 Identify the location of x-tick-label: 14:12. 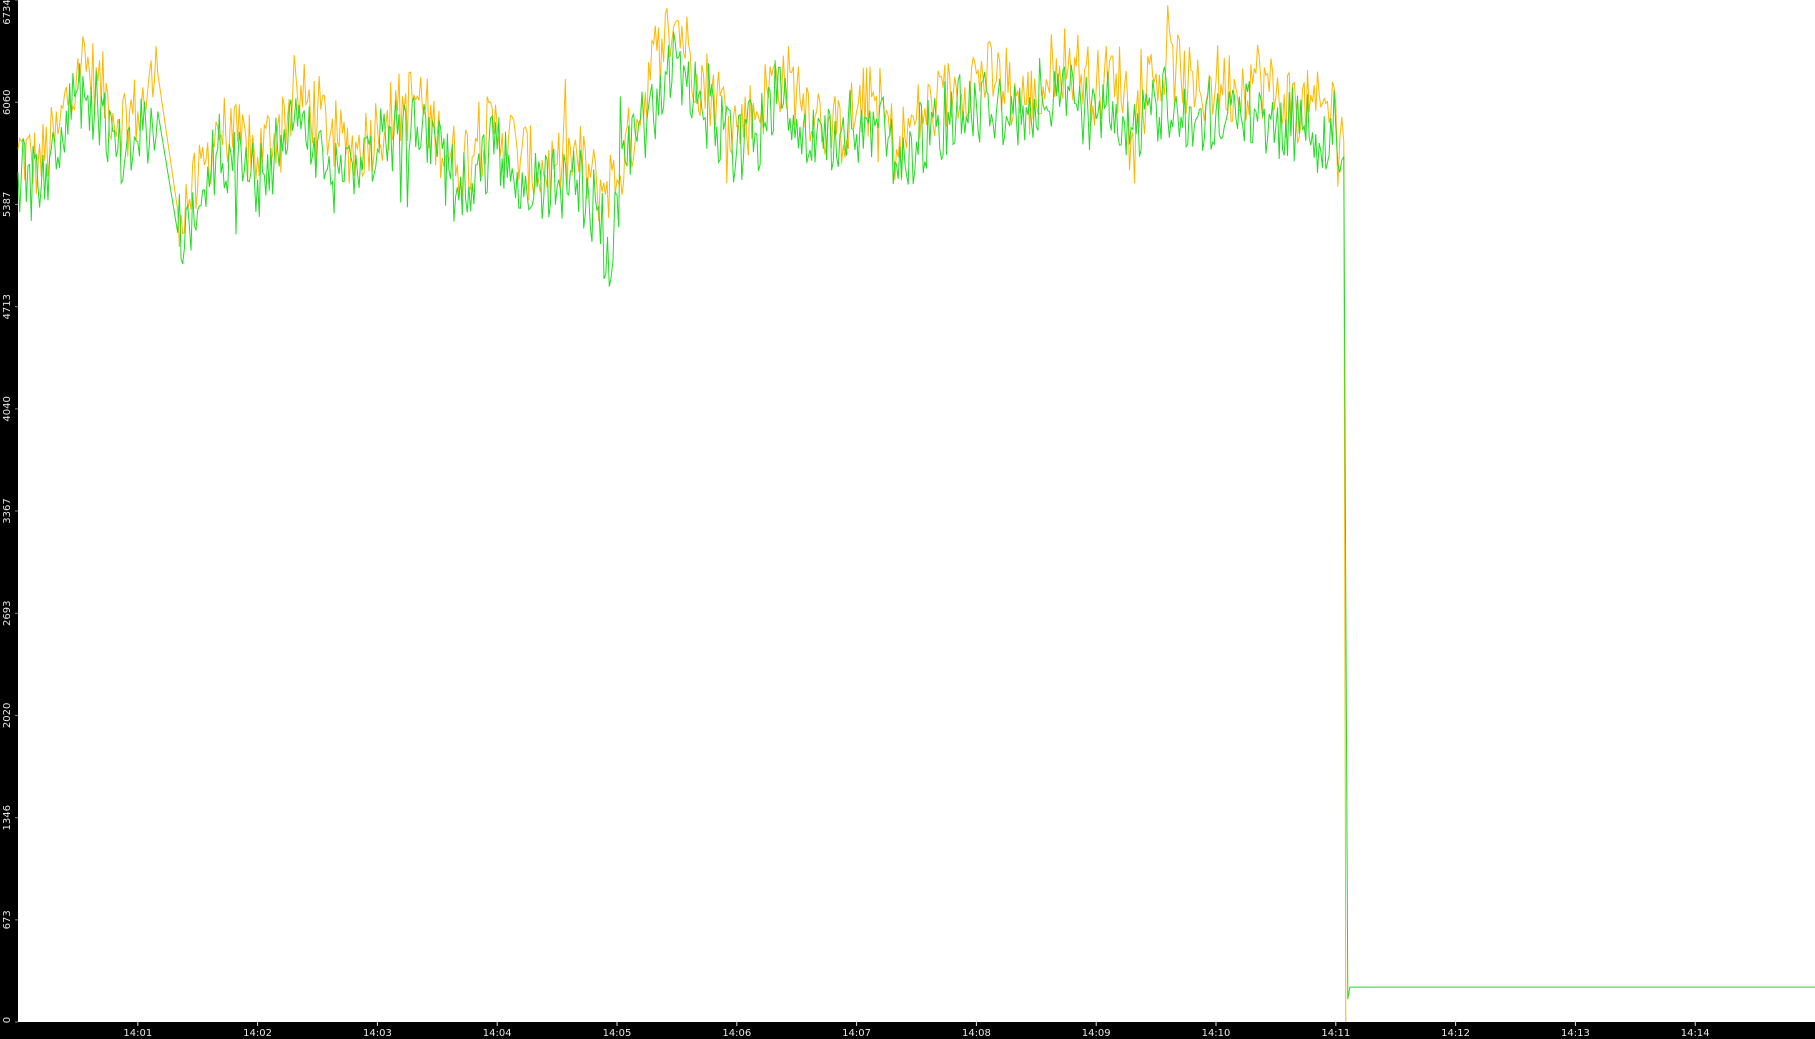
(1455, 1033).